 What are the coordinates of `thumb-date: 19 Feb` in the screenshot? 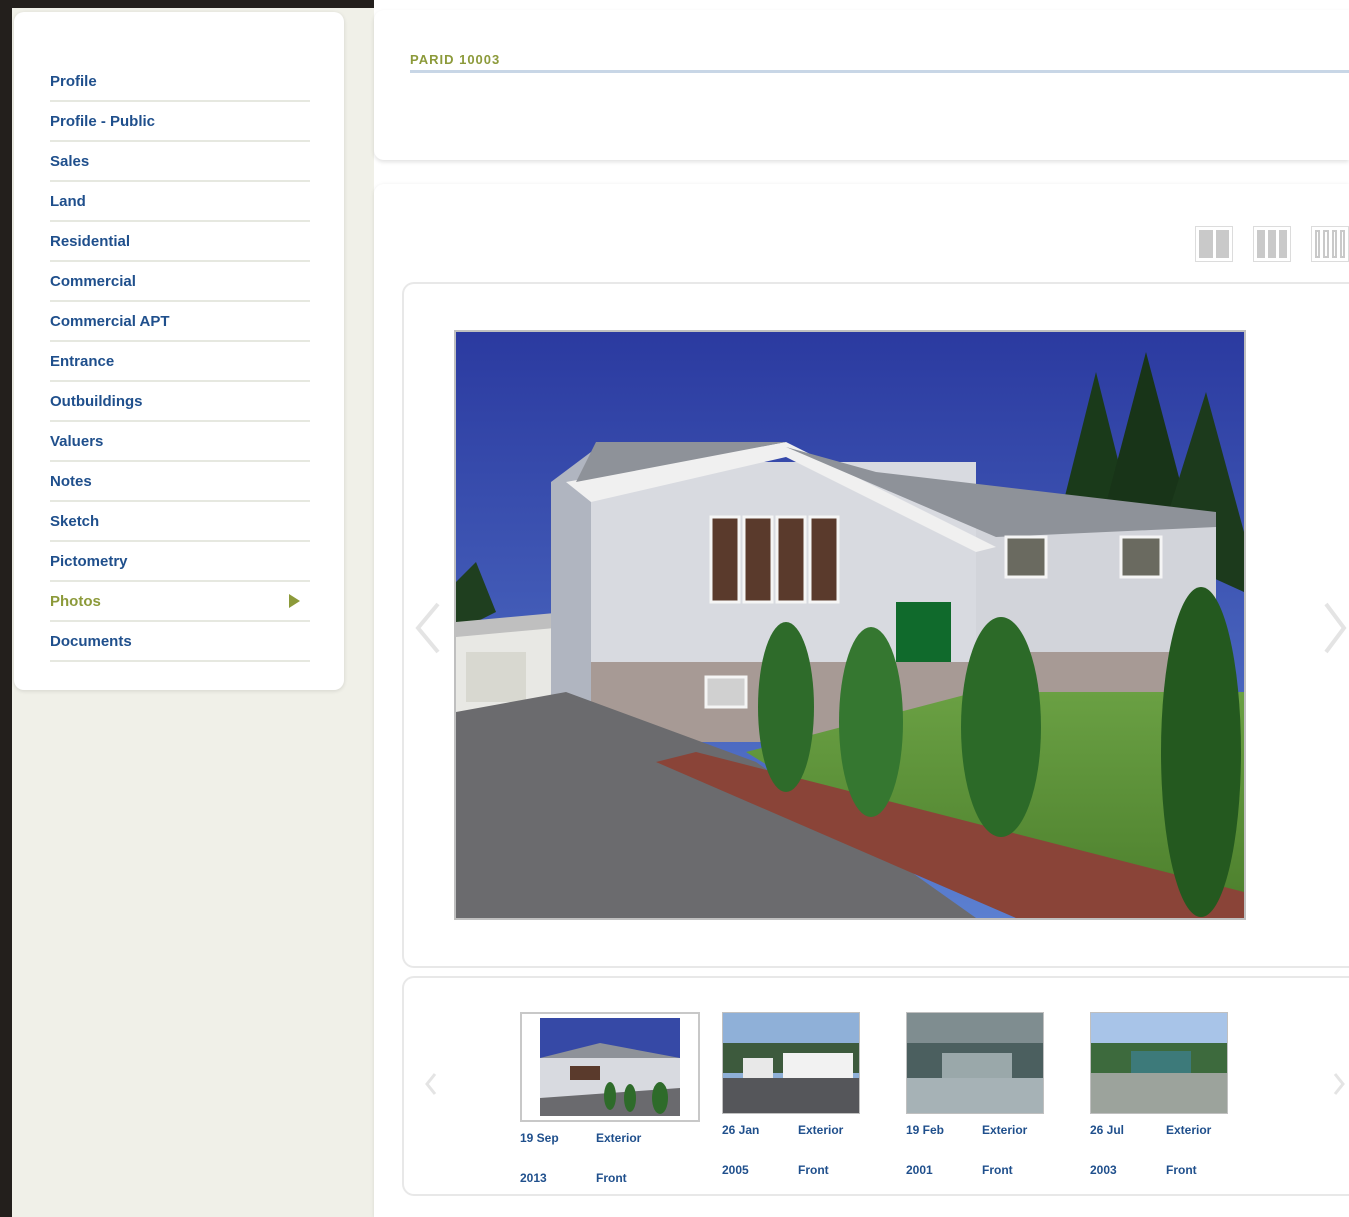 It's located at (925, 1130).